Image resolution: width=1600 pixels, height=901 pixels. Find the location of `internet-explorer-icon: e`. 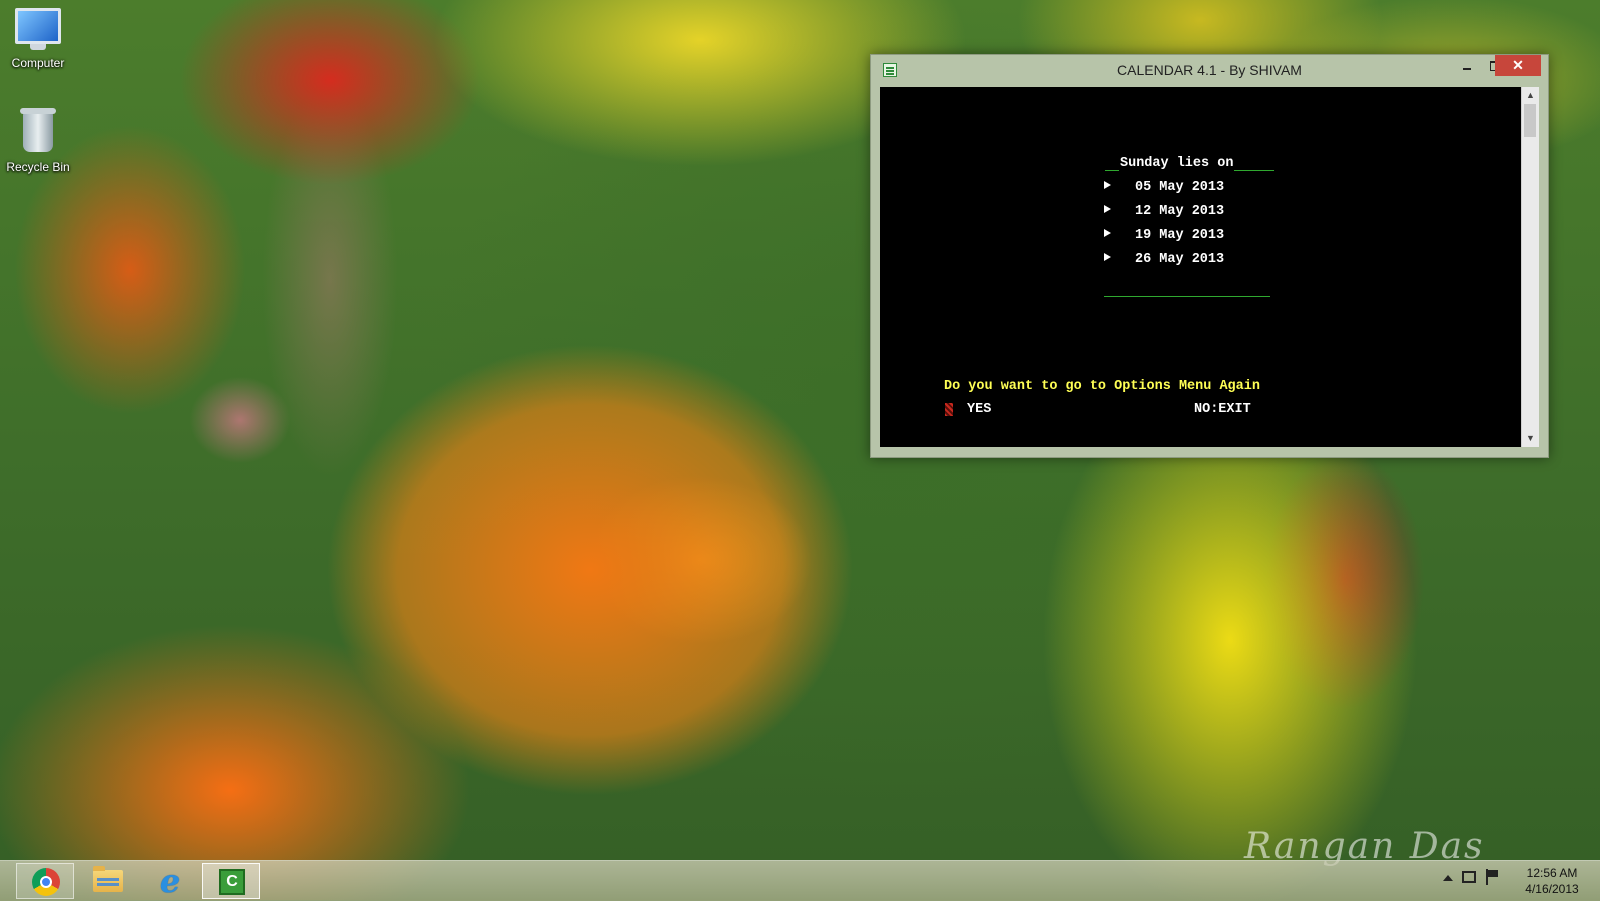

internet-explorer-icon: e is located at coordinates (170, 881).